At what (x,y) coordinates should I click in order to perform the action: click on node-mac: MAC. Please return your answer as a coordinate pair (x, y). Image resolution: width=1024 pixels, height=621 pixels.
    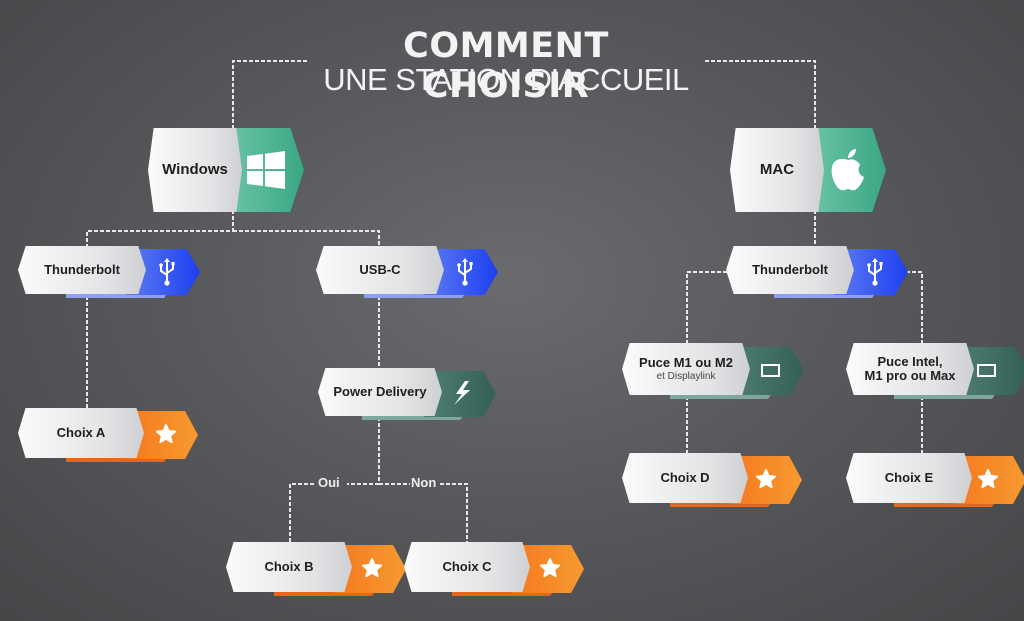
    Looking at the image, I should click on (808, 170).